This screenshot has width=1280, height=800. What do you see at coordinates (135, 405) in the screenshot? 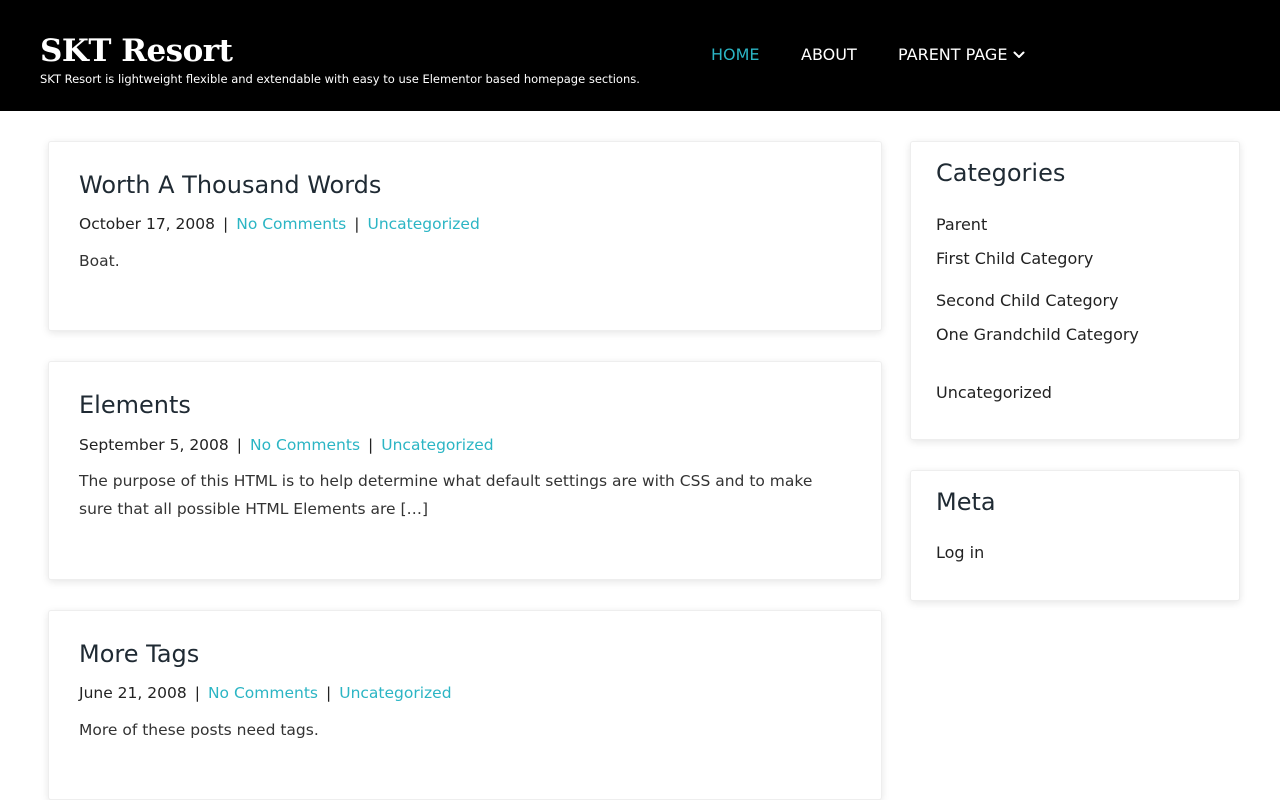
I see `post-title: Elements` at bounding box center [135, 405].